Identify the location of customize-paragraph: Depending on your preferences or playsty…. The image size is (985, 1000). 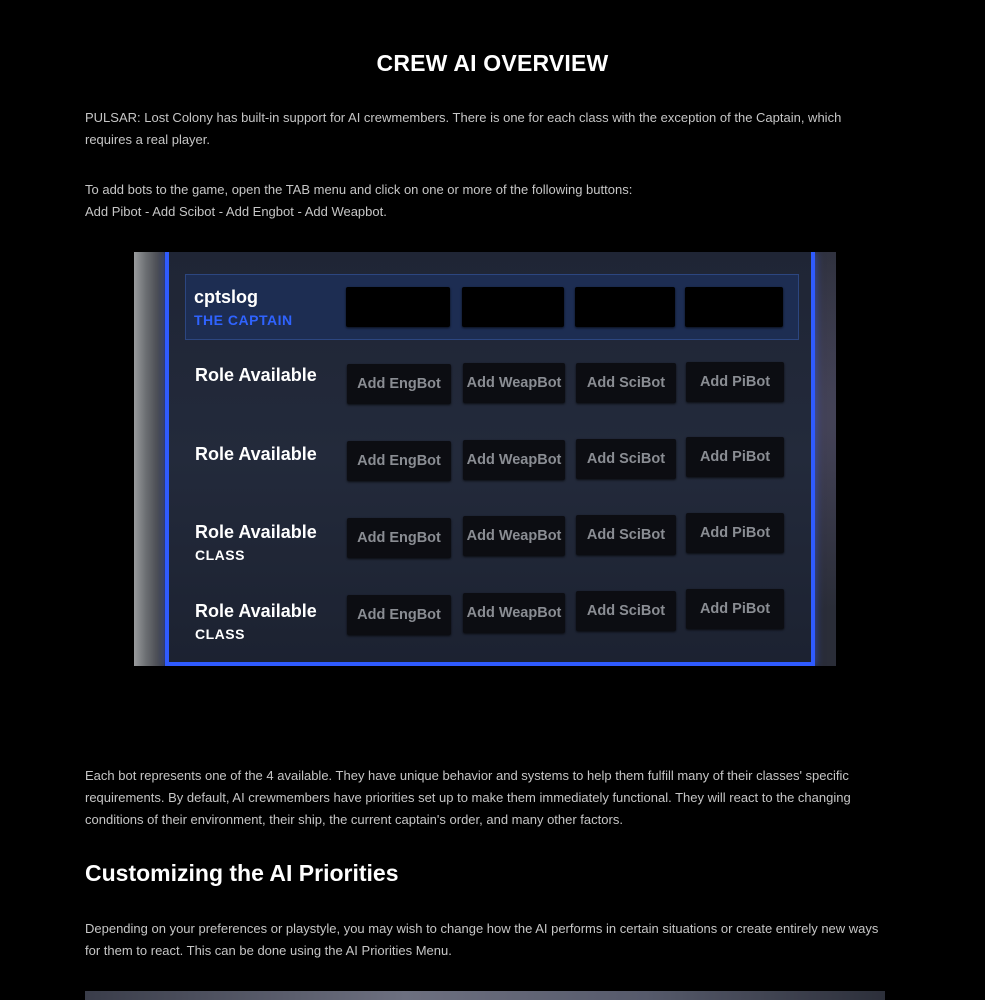
(482, 939).